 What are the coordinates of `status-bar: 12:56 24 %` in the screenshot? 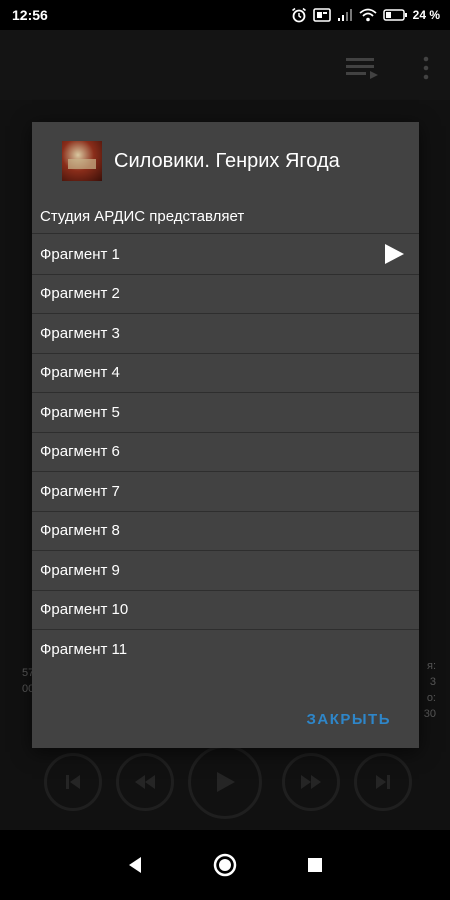 It's located at (225, 15).